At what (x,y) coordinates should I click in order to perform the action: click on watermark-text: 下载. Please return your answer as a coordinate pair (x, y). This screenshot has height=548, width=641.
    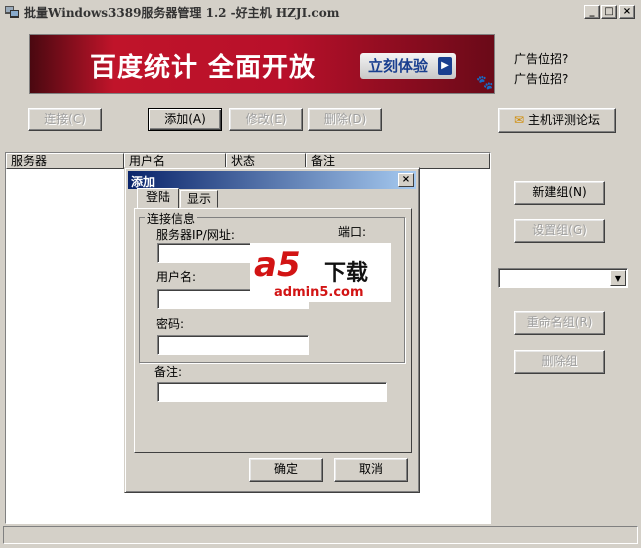
    Looking at the image, I should click on (346, 273).